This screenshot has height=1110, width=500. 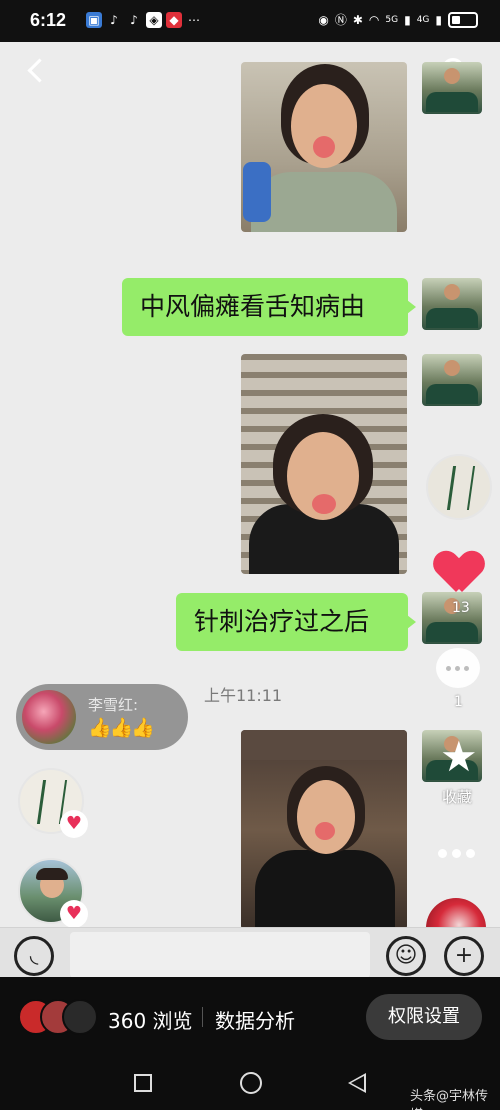 What do you see at coordinates (392, 19) in the screenshot?
I see `network-label: 5G` at bounding box center [392, 19].